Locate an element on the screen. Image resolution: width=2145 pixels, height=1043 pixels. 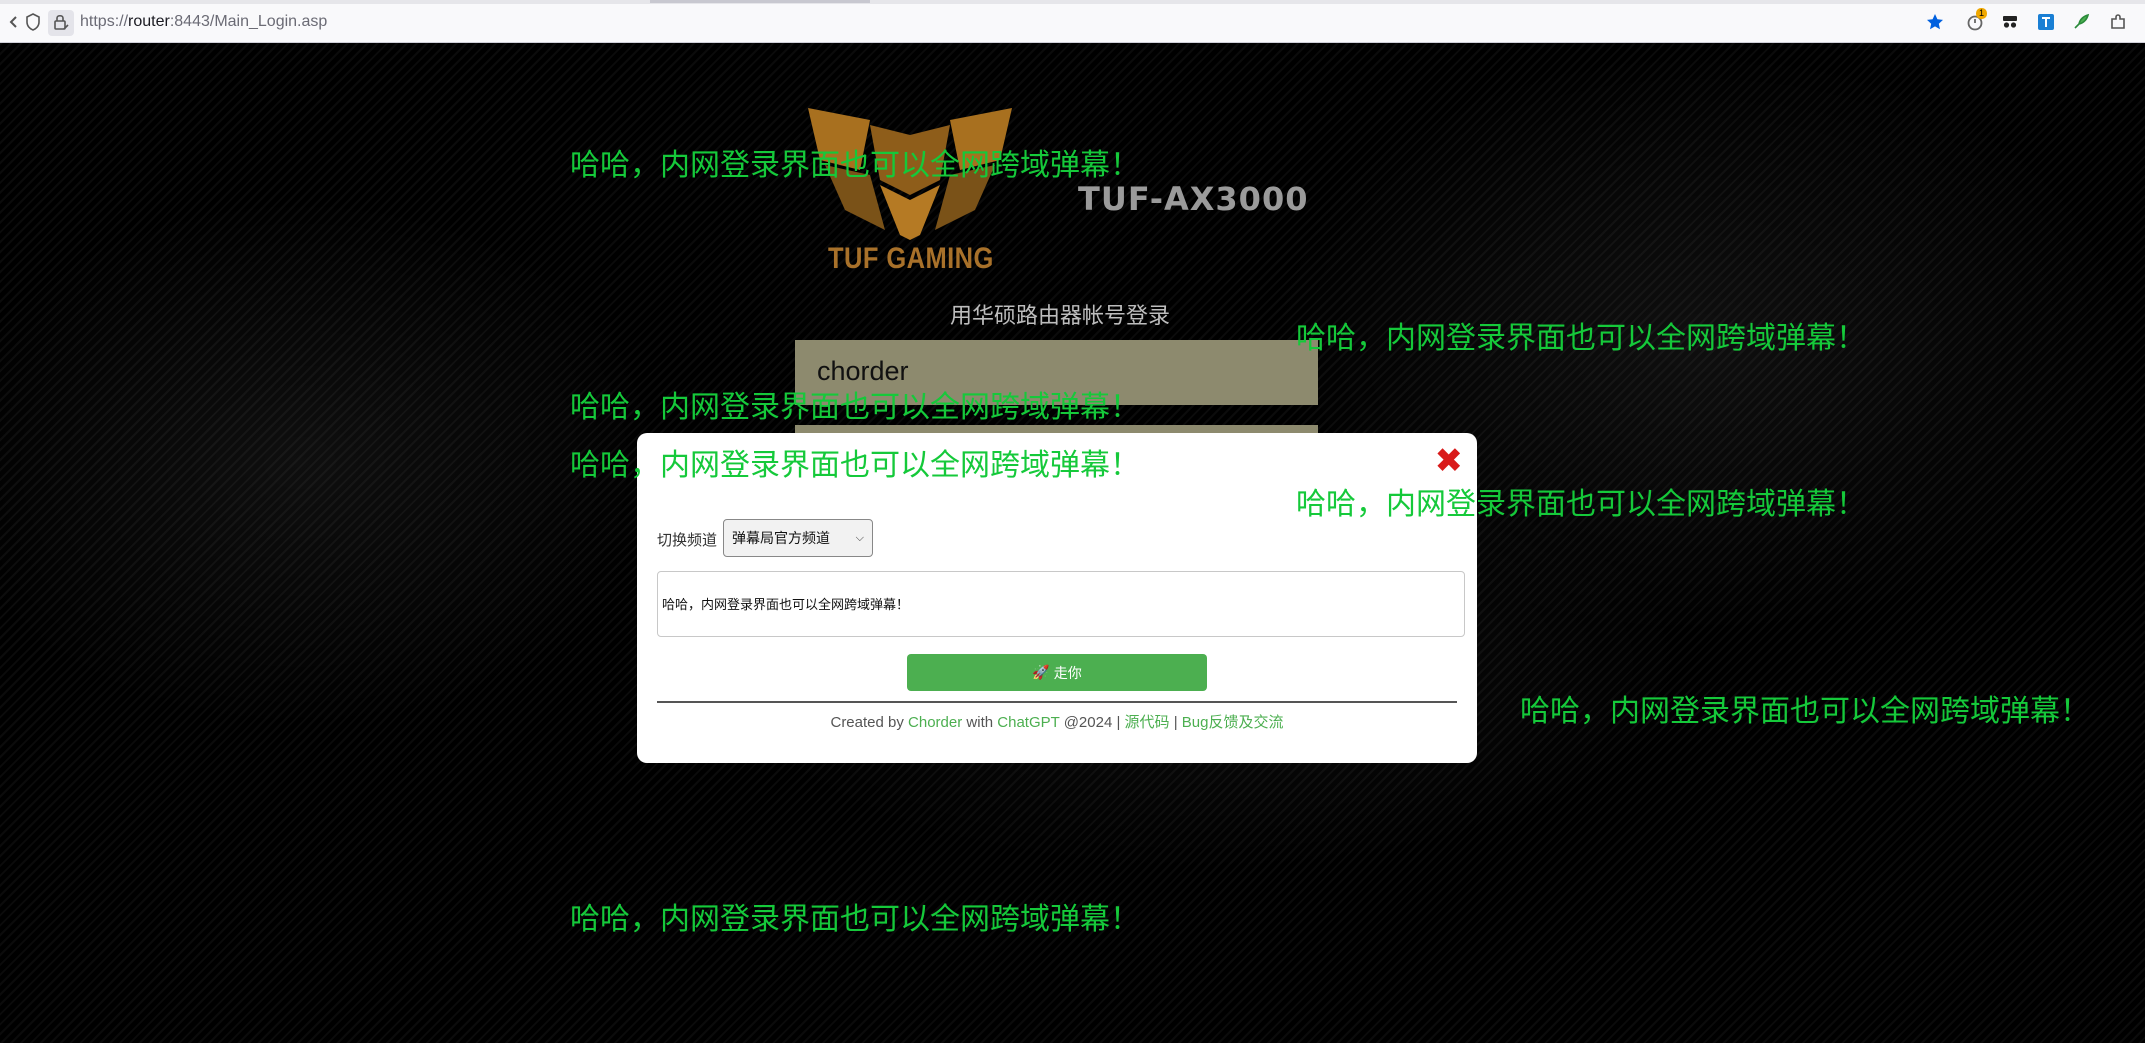
shield-icon is located at coordinates (33, 22).